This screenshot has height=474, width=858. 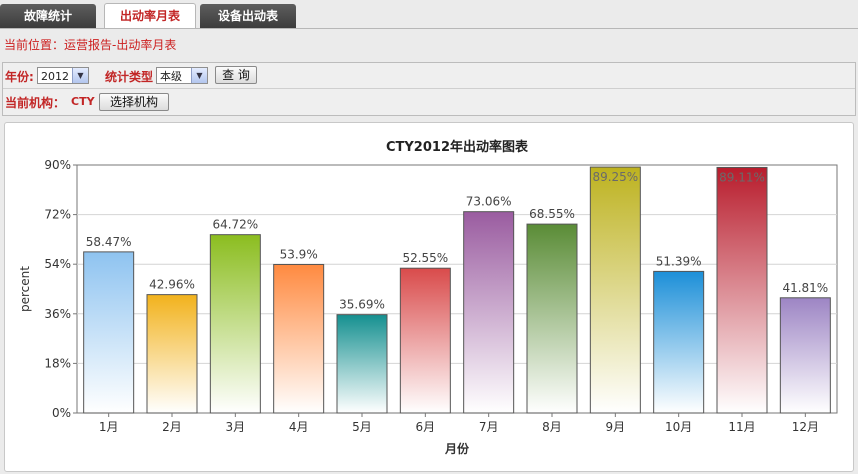 I want to click on stat-type-label: 统计类型, so click(x=129, y=77).